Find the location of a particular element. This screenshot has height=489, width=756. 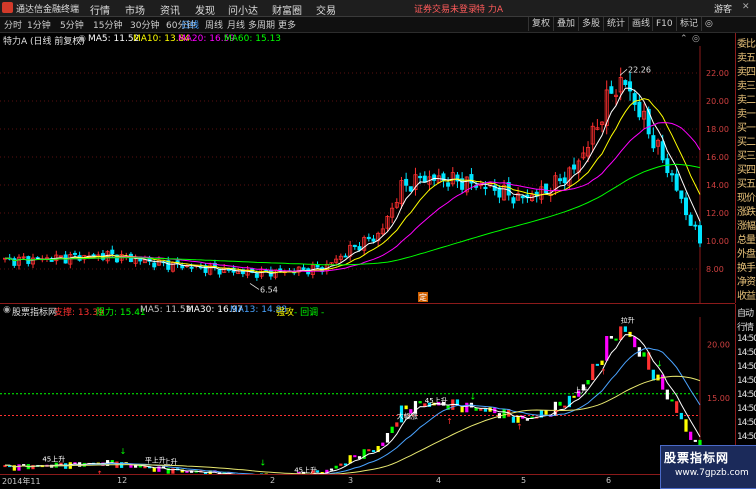

mark-button: 标记 is located at coordinates (688, 24).